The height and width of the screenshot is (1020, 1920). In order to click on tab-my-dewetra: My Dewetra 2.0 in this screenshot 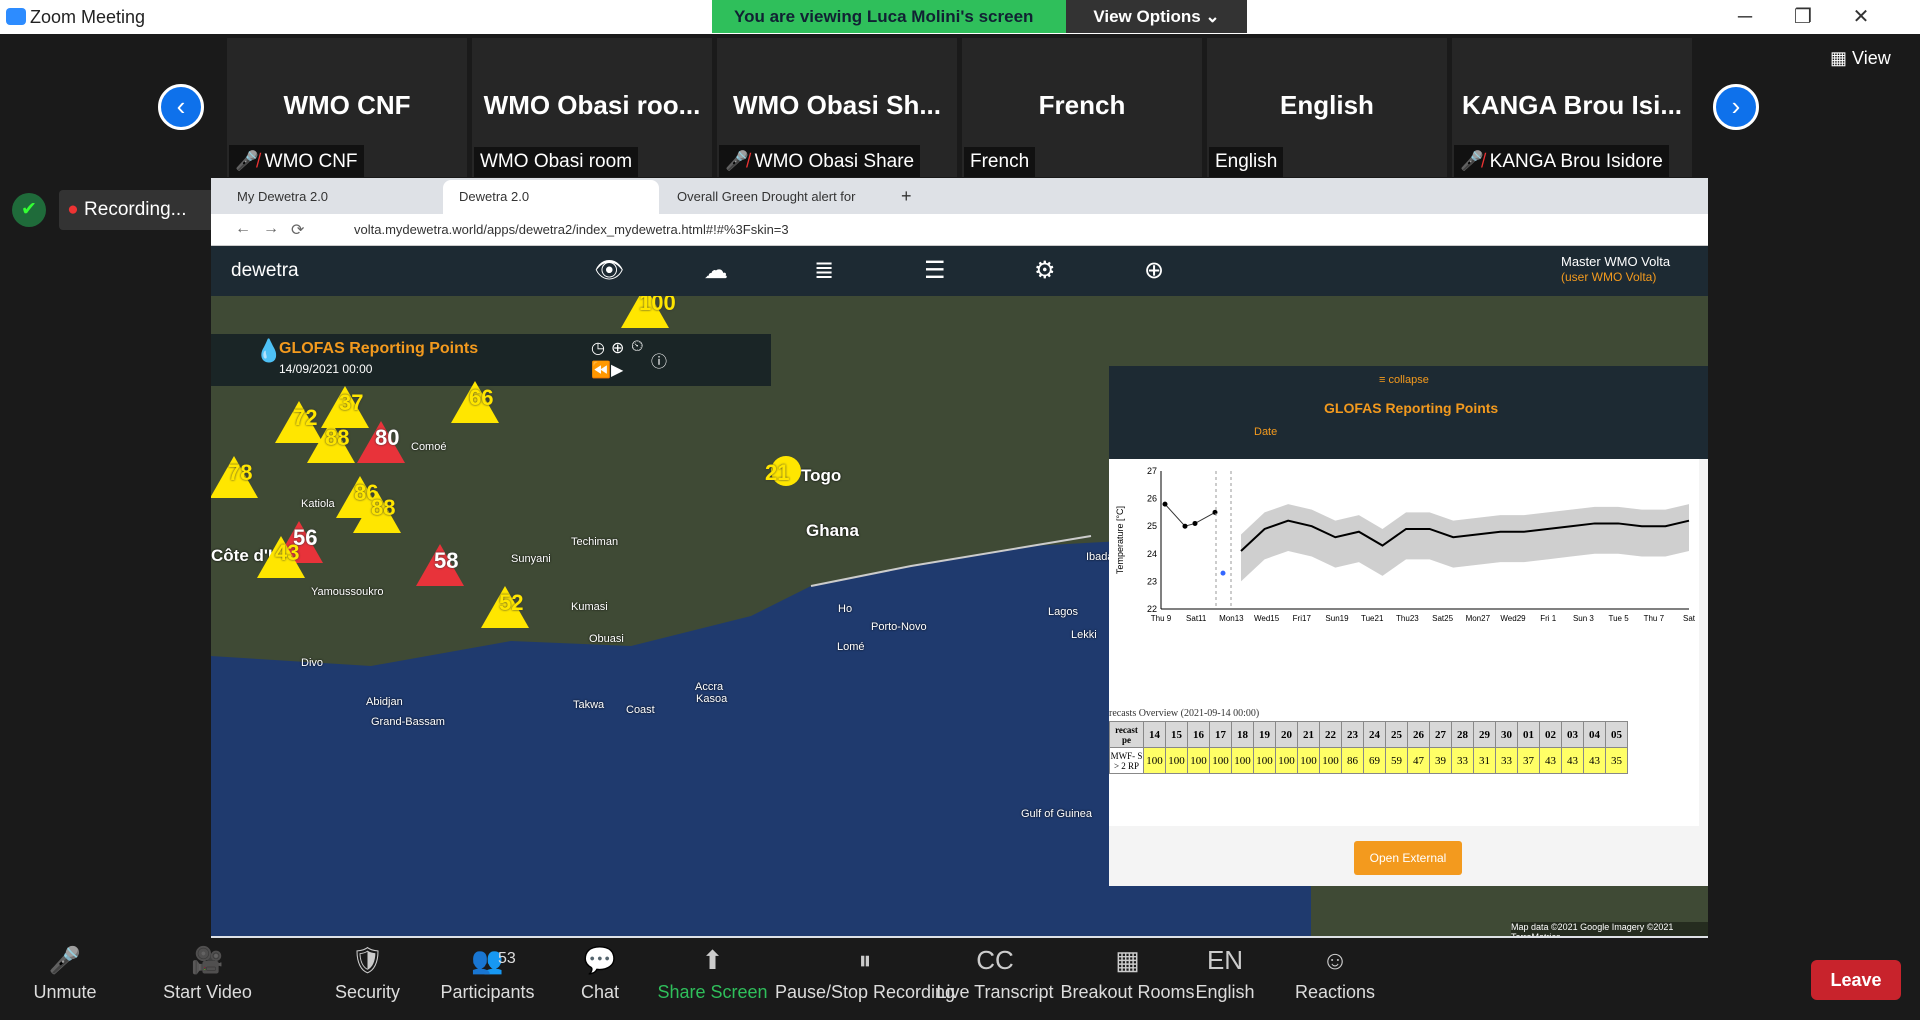, I will do `click(331, 197)`.